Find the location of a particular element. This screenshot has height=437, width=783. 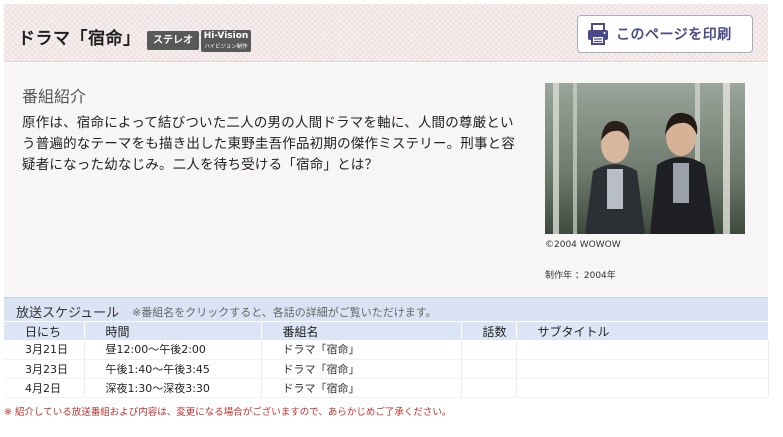

printer-icon is located at coordinates (598, 34).